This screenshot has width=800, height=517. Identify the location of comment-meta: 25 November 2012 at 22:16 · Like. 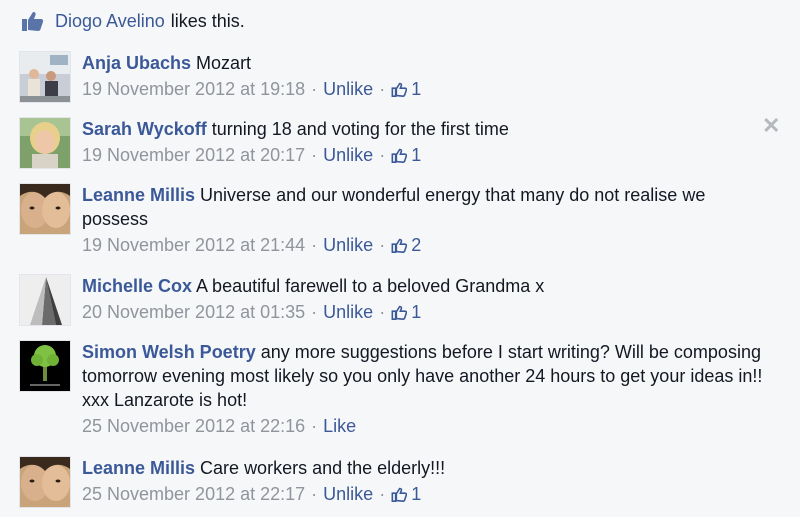
(219, 426).